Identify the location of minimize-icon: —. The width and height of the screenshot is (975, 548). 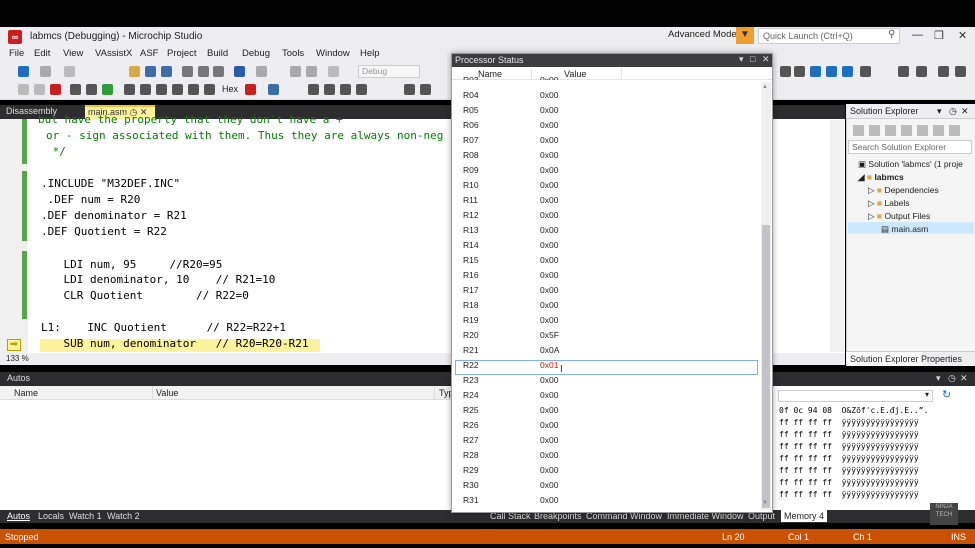
(917, 35).